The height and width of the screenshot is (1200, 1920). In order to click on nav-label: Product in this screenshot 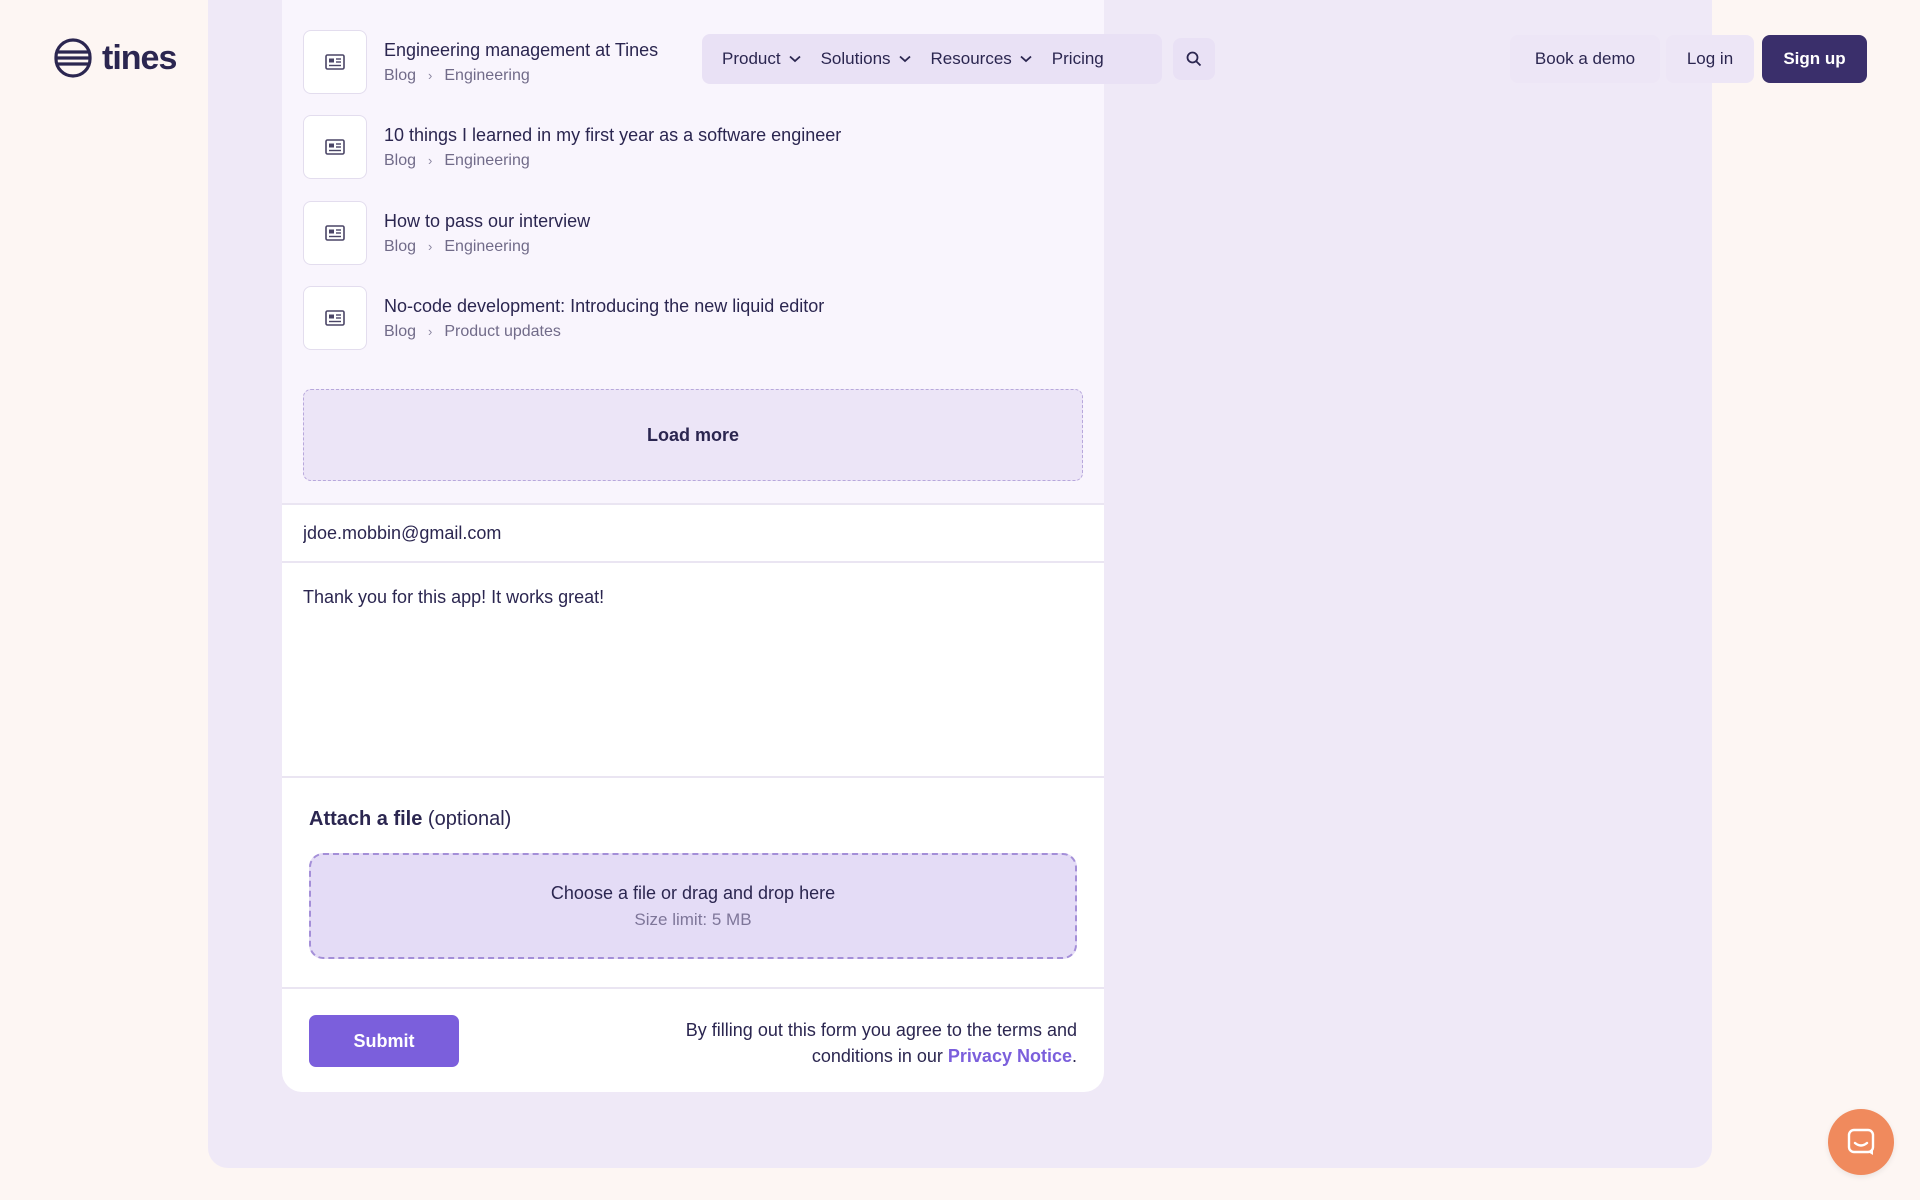, I will do `click(751, 58)`.